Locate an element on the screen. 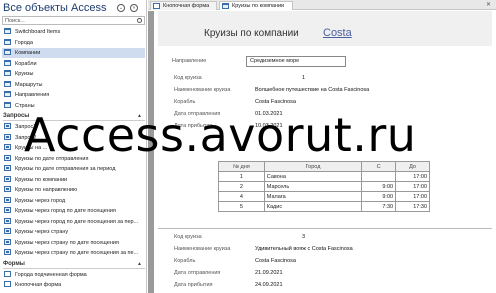 Image resolution: width=496 pixels, height=293 pixels. col-from: С is located at coordinates (379, 166).